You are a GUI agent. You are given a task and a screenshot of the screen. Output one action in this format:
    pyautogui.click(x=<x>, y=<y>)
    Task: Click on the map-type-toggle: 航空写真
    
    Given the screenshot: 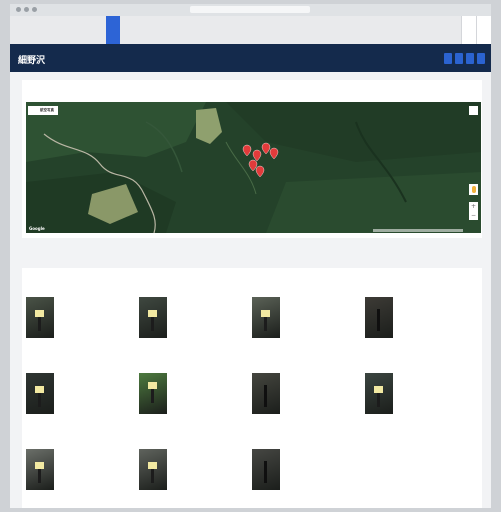 What is the action you would take?
    pyautogui.click(x=43, y=110)
    